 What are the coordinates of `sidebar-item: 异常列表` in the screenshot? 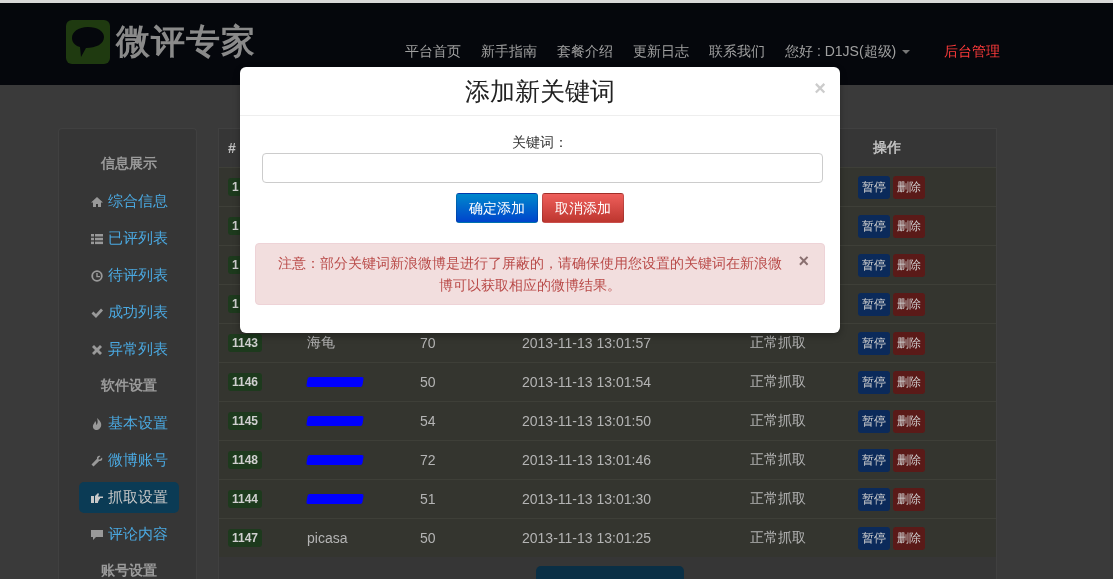 It's located at (129, 349).